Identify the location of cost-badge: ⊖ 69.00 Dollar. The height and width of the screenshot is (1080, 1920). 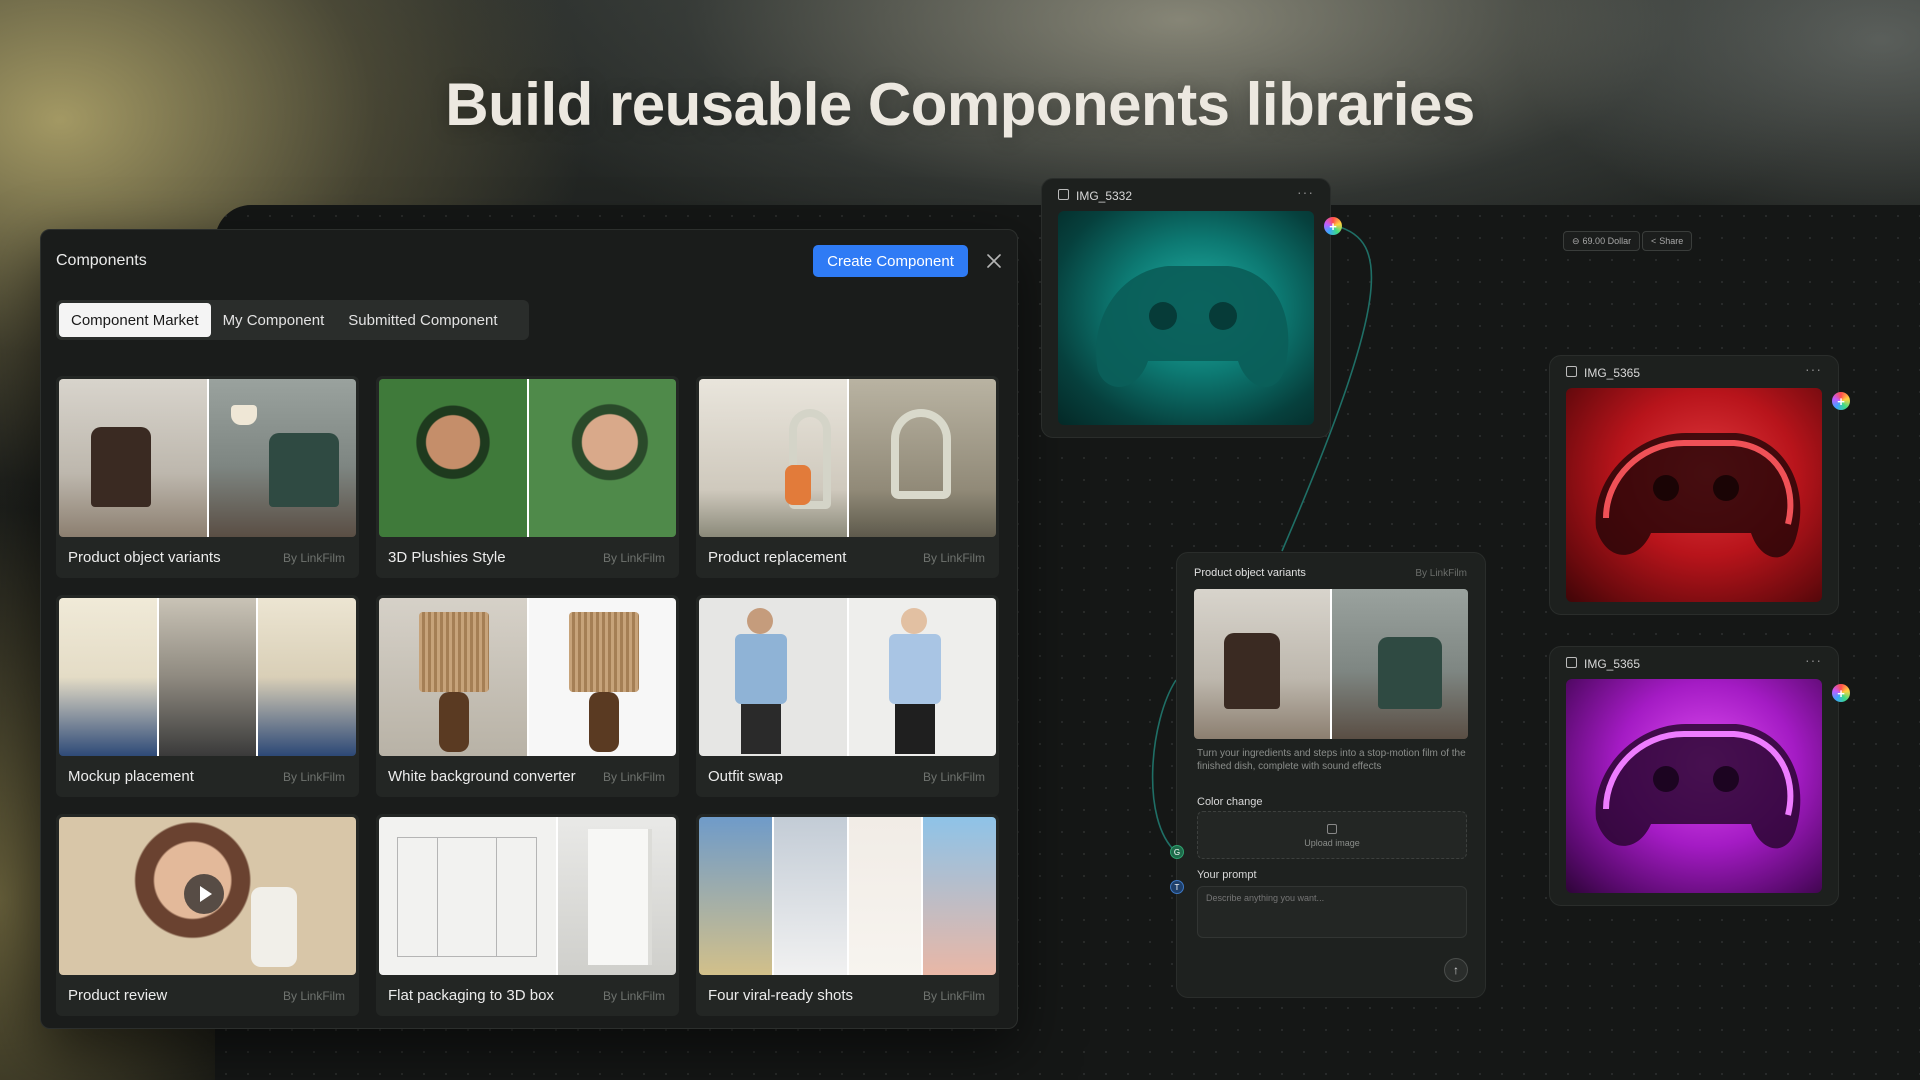
(1602, 241).